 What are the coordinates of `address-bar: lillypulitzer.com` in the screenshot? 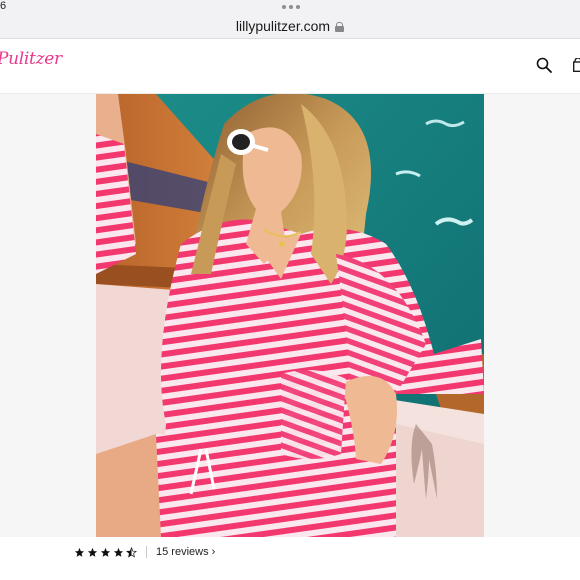 It's located at (290, 26).